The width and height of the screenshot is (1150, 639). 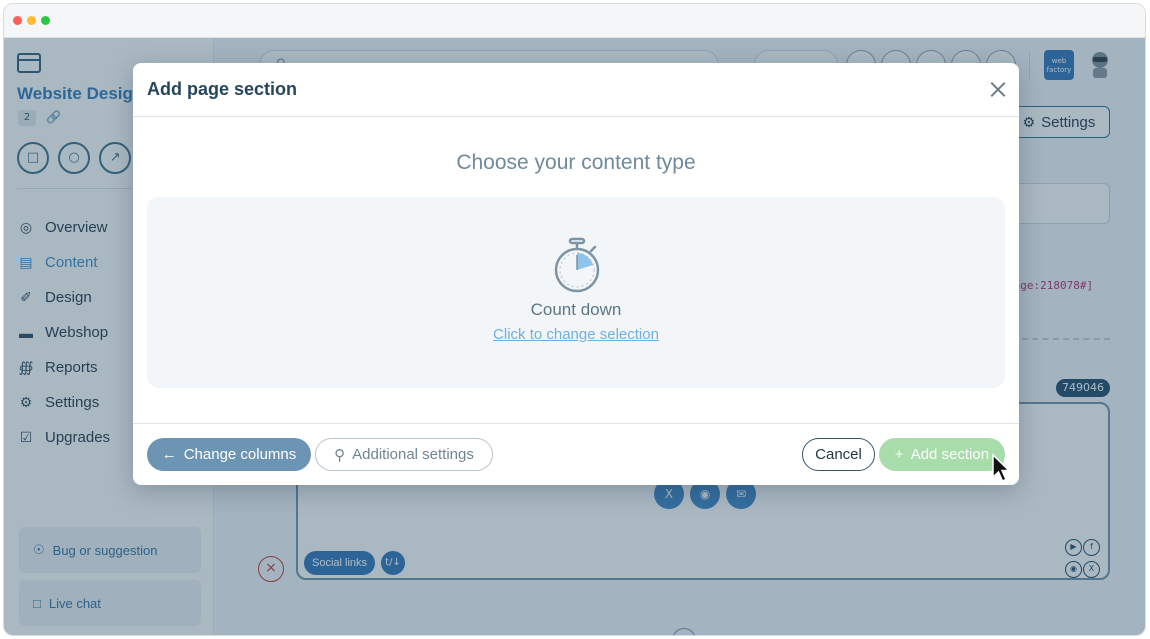 What do you see at coordinates (240, 454) in the screenshot?
I see `change-columns-label: Change columns` at bounding box center [240, 454].